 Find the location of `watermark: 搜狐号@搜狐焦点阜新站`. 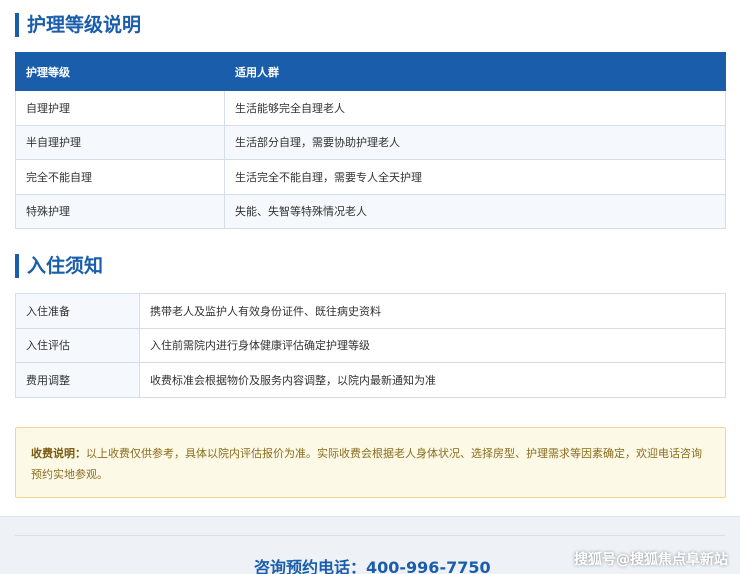

watermark: 搜狐号@搜狐焦点阜新站 is located at coordinates (651, 560).